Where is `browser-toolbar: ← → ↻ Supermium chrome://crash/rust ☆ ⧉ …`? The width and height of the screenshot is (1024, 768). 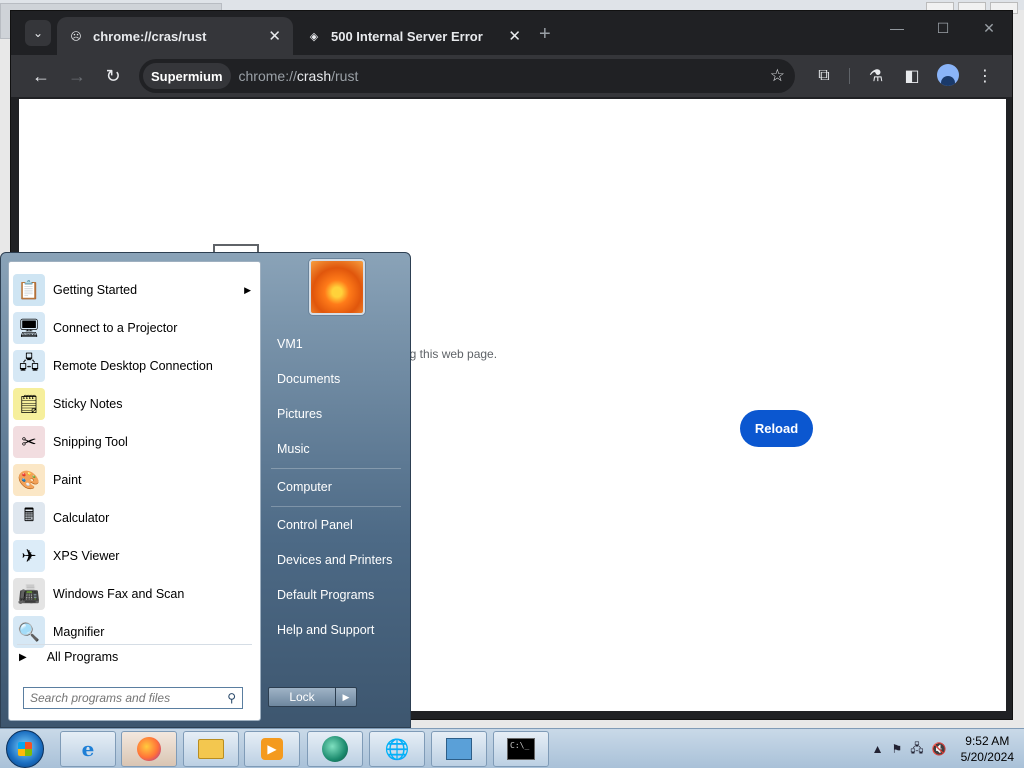
browser-toolbar: ← → ↻ Supermium chrome://crash/rust ☆ ⧉ … is located at coordinates (511, 76).